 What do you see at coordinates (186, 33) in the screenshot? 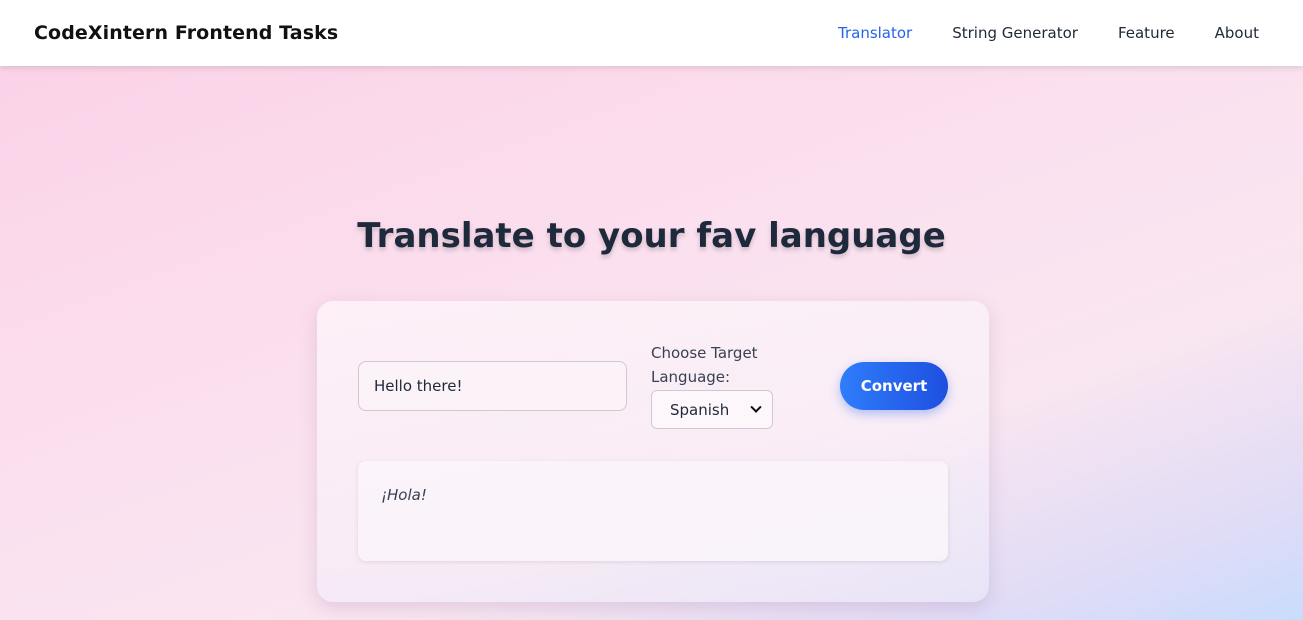
I see `brand-title: CodeXintern Frontend Tasks` at bounding box center [186, 33].